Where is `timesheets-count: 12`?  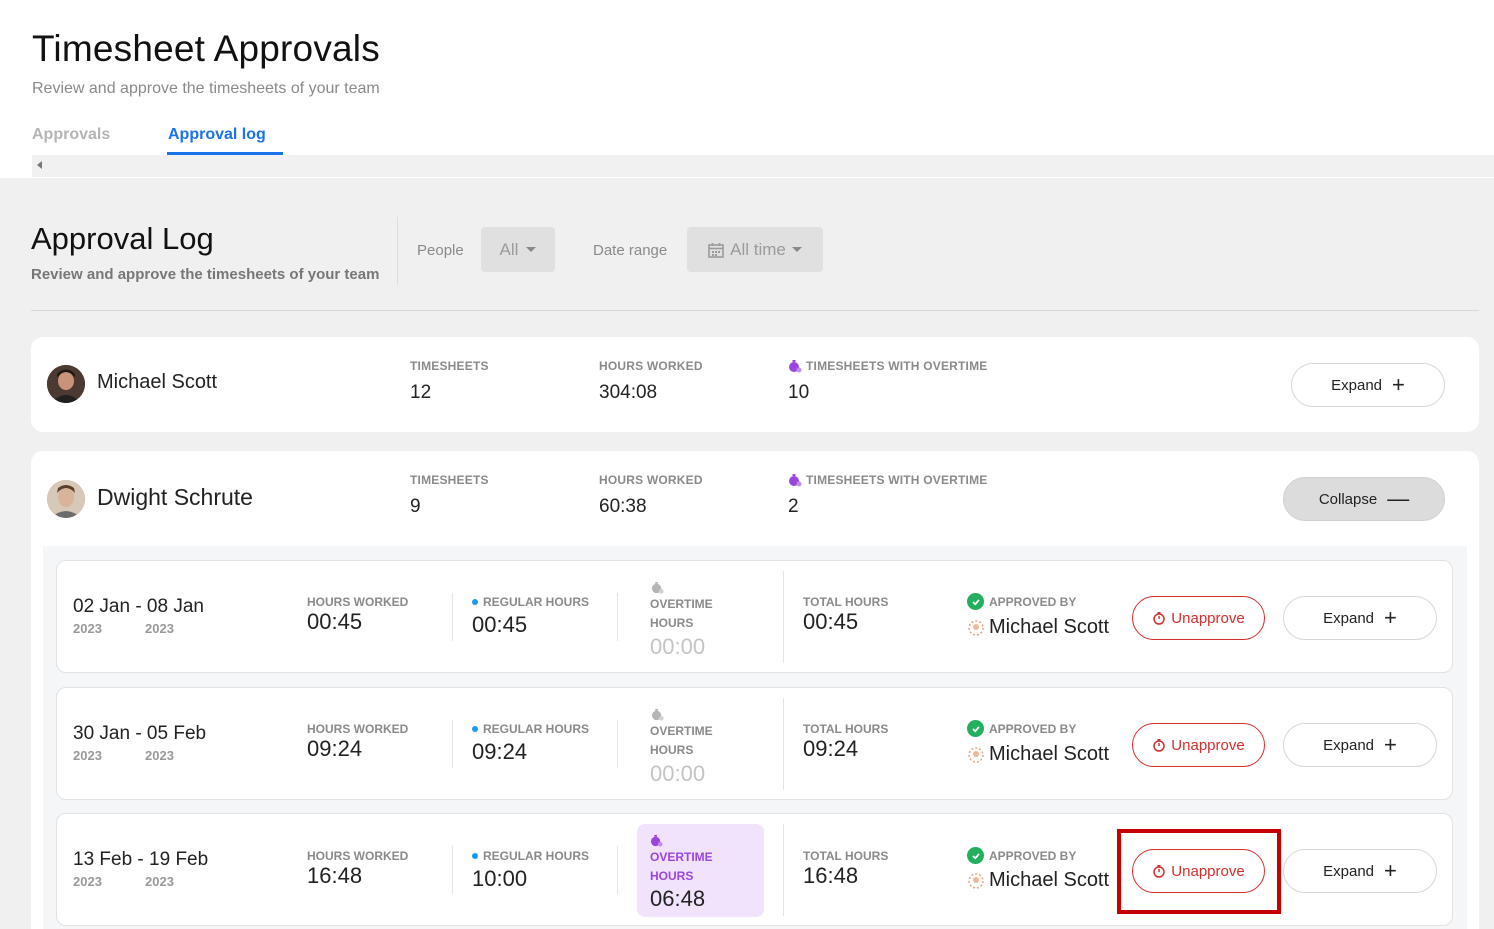 timesheets-count: 12 is located at coordinates (421, 392).